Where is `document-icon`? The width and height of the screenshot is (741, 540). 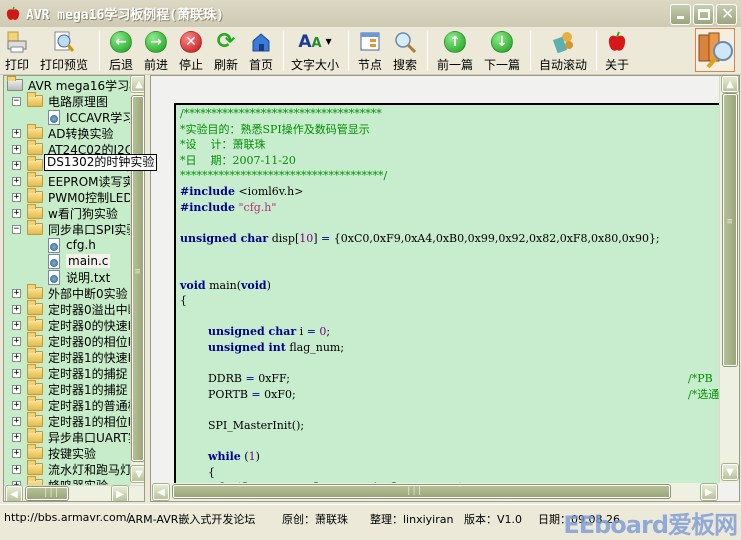
document-icon is located at coordinates (54, 117).